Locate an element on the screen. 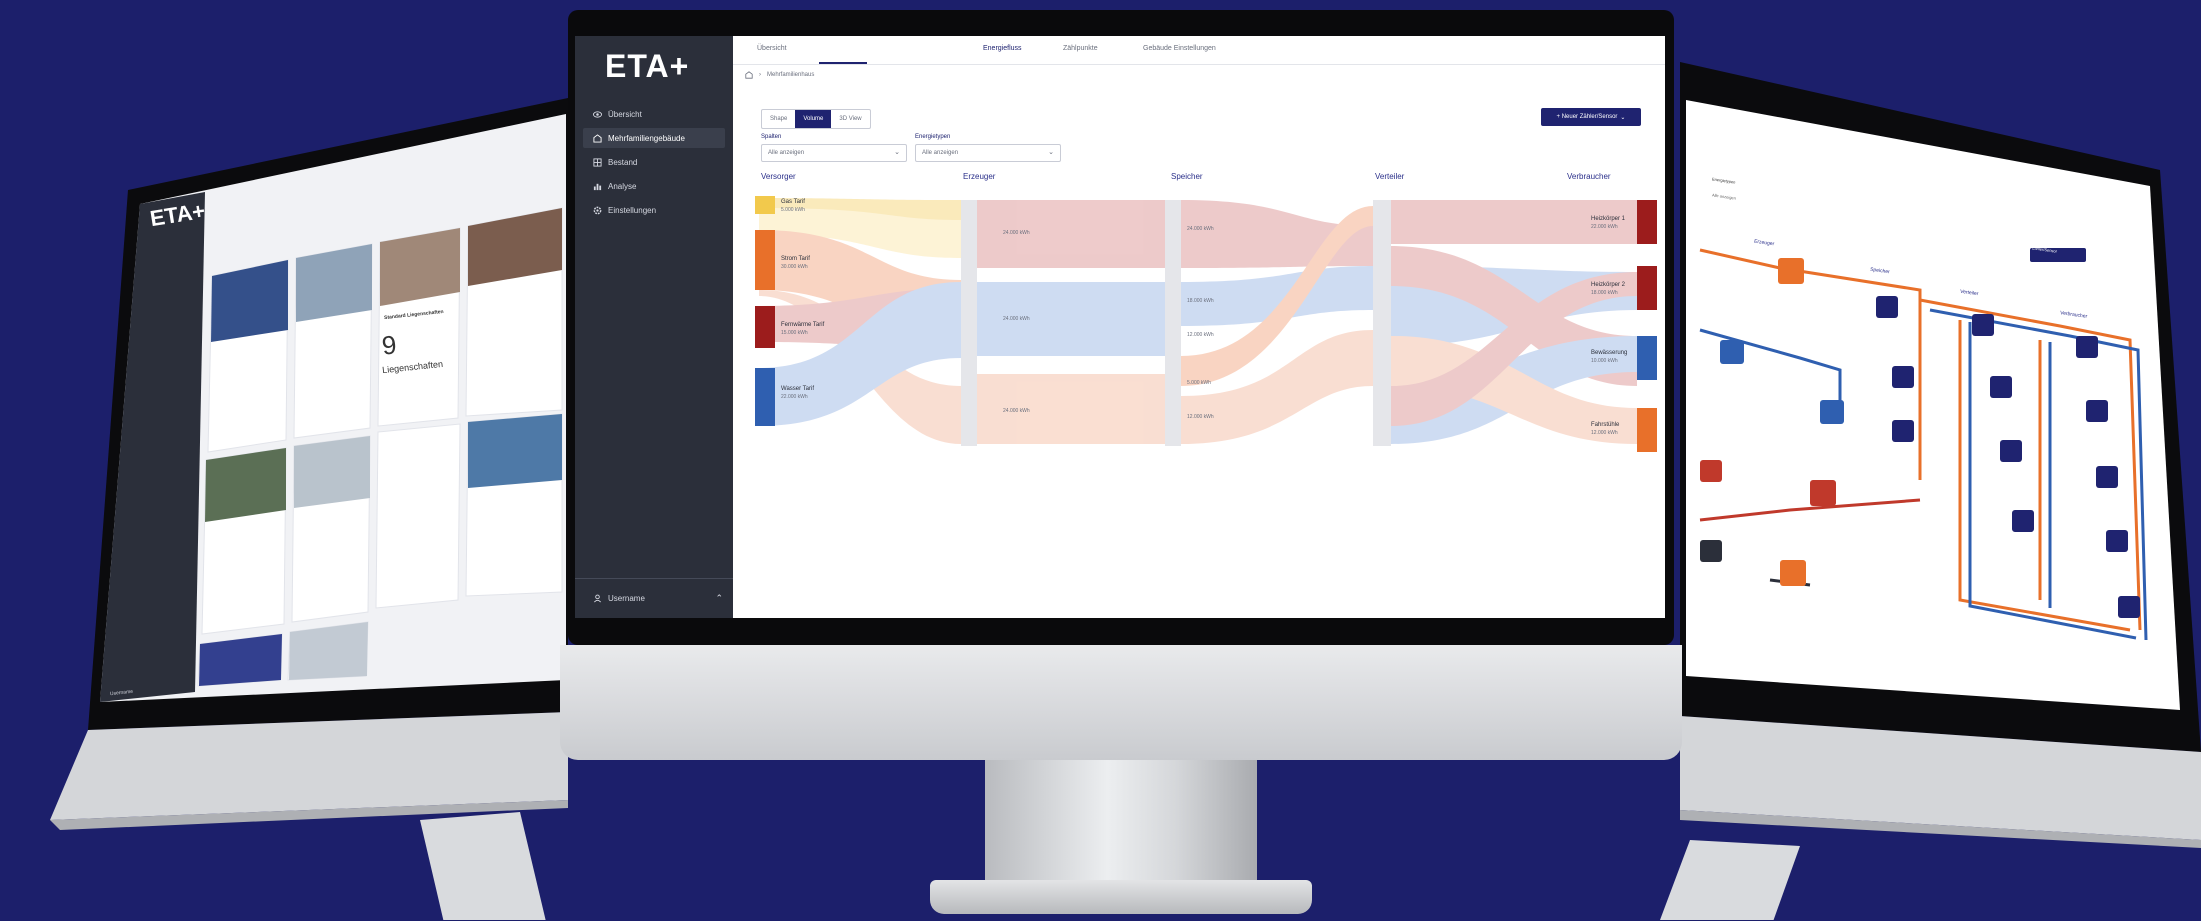 The width and height of the screenshot is (2201, 921). node-strom-tarif is located at coordinates (765, 260).